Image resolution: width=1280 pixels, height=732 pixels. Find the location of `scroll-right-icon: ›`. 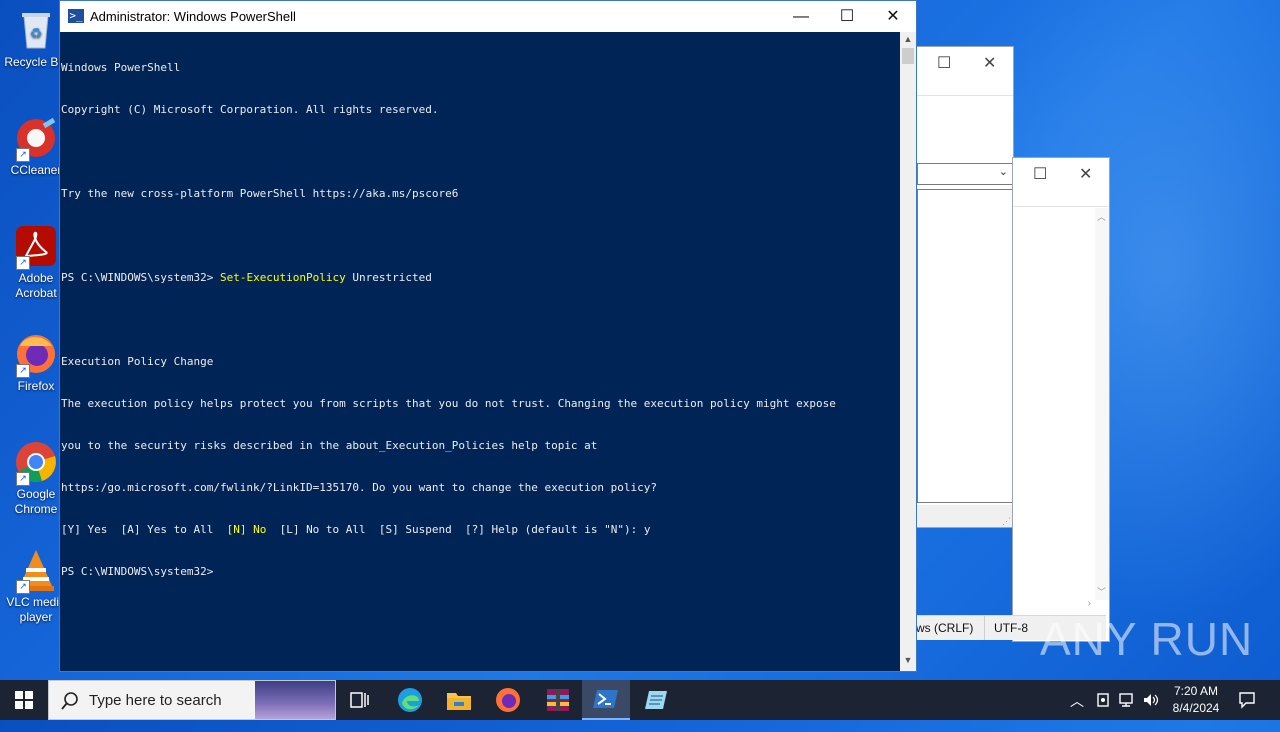

scroll-right-icon: › is located at coordinates (1089, 603).